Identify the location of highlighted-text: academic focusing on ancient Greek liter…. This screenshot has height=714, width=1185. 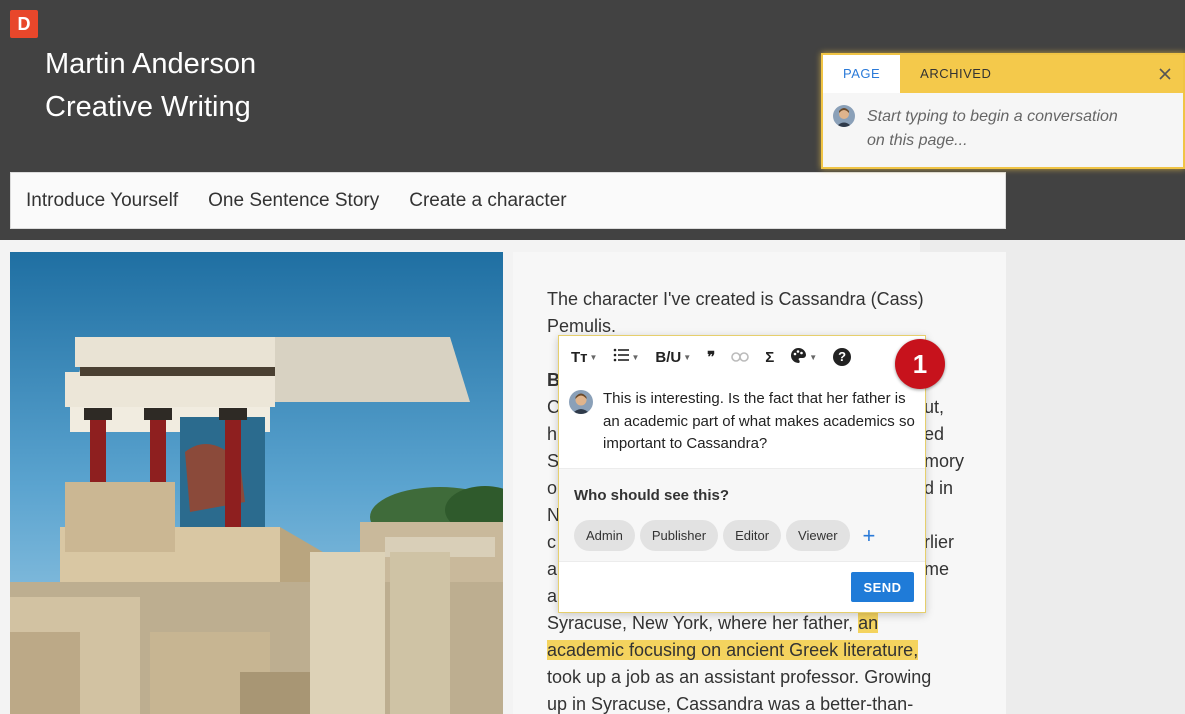
(733, 650).